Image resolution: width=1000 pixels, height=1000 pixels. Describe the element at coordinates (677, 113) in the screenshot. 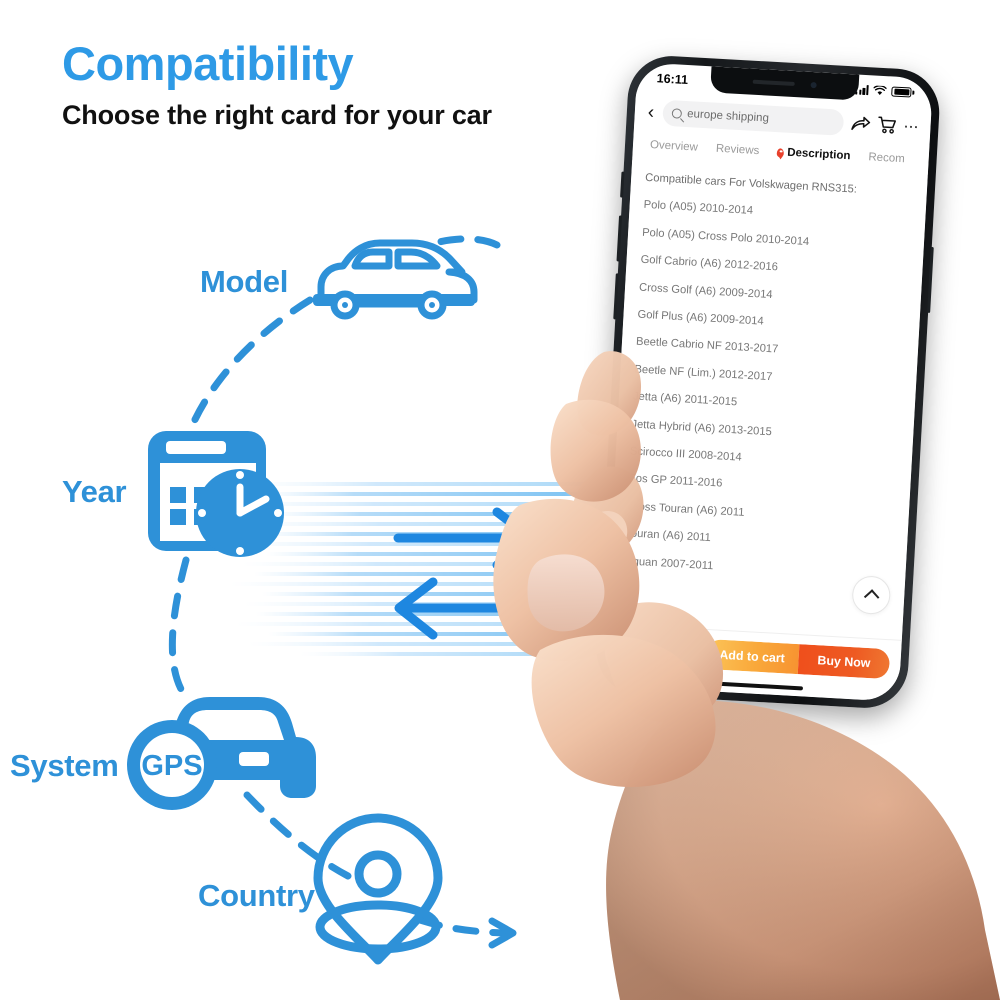

I see `search-icon` at that location.